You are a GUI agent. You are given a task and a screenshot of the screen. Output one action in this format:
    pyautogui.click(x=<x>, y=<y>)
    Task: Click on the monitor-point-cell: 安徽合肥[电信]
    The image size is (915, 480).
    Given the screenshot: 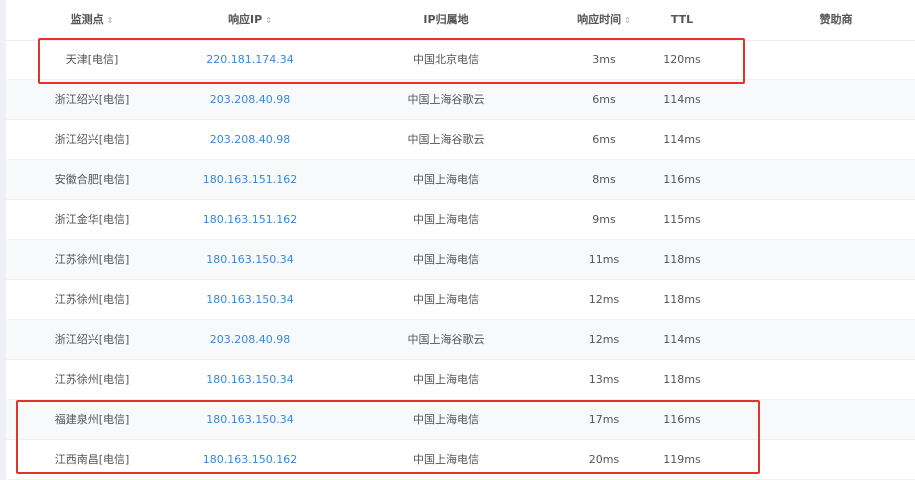 What is the action you would take?
    pyautogui.click(x=92, y=179)
    